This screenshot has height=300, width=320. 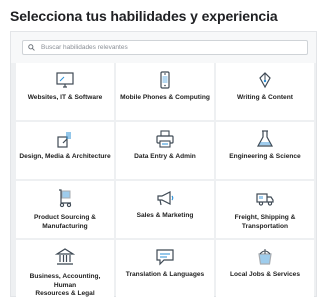 I want to click on mobile-phone-icon, so click(x=165, y=80).